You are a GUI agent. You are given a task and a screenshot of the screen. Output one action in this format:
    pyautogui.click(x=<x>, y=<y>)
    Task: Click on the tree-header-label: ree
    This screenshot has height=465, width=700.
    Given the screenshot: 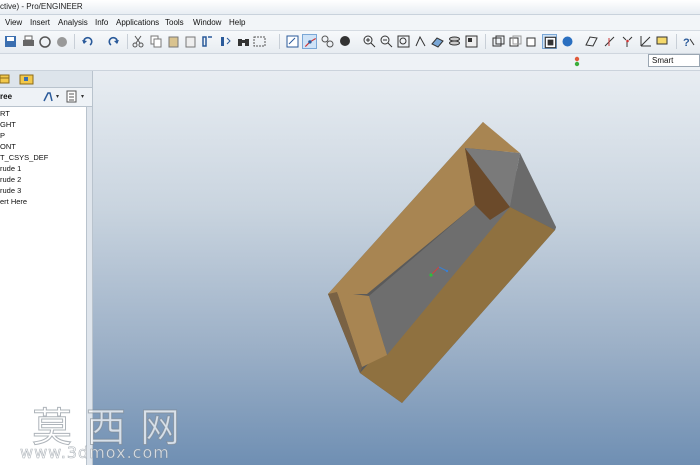 What is the action you would take?
    pyautogui.click(x=6, y=96)
    